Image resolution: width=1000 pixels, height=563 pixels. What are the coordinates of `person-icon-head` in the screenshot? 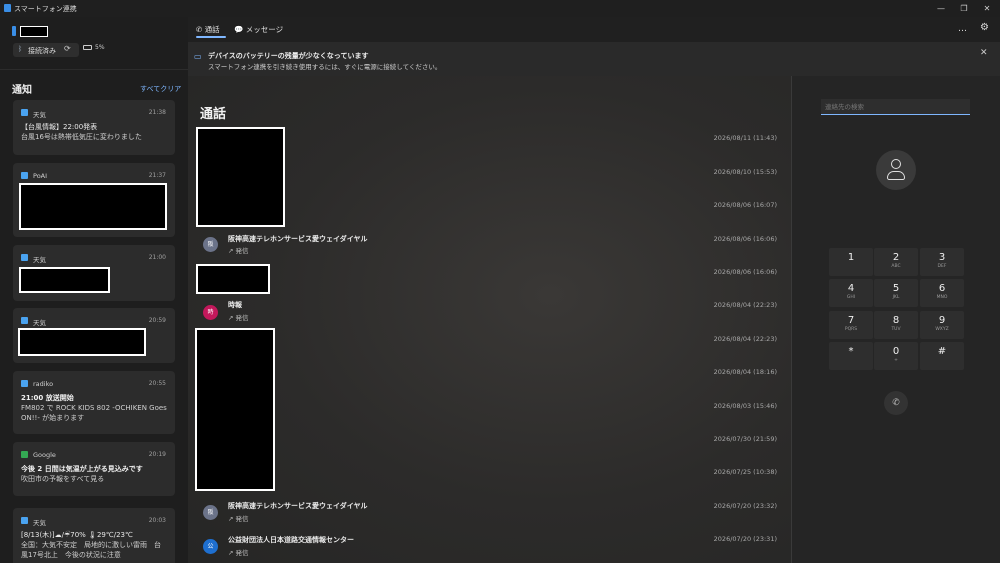 It's located at (896, 164).